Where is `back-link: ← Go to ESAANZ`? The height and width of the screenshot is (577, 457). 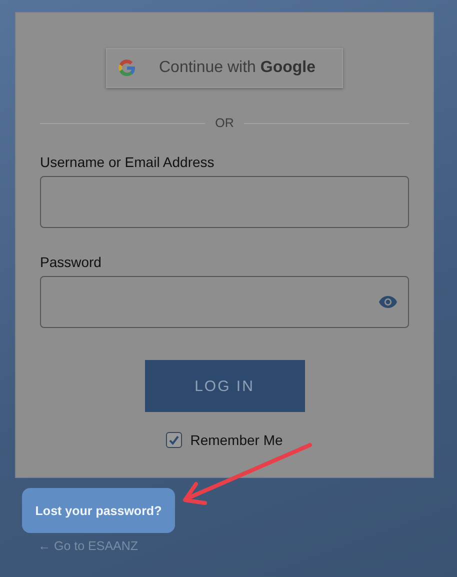 back-link: ← Go to ESAANZ is located at coordinates (88, 546).